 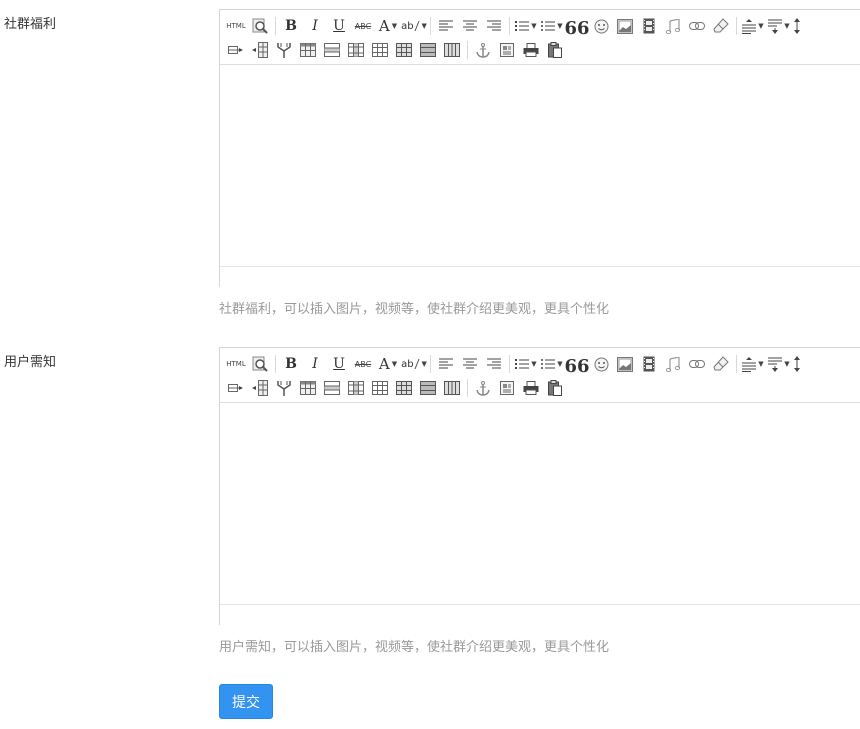 I want to click on editor-status-bar, so click(x=540, y=614).